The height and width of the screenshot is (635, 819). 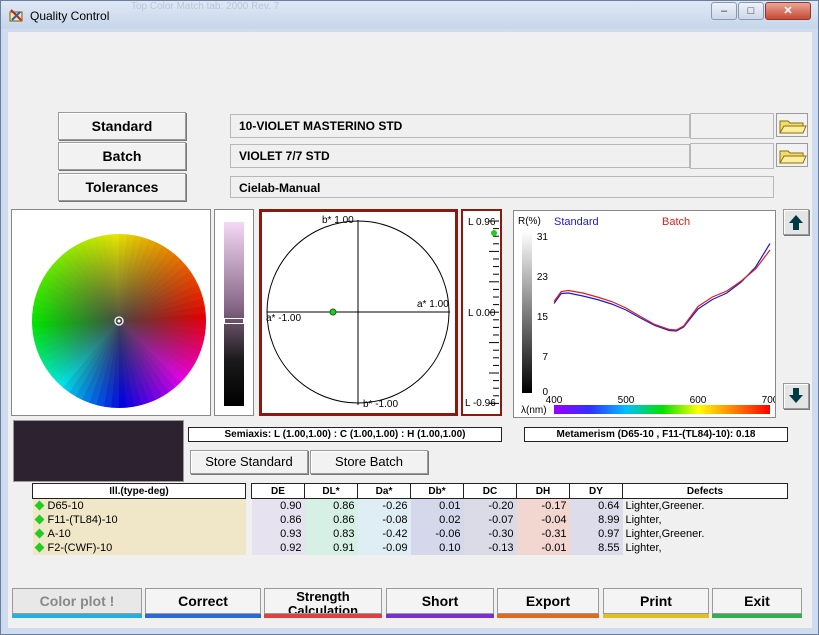 I want to click on value-cell: 0.02, so click(x=437, y=520).